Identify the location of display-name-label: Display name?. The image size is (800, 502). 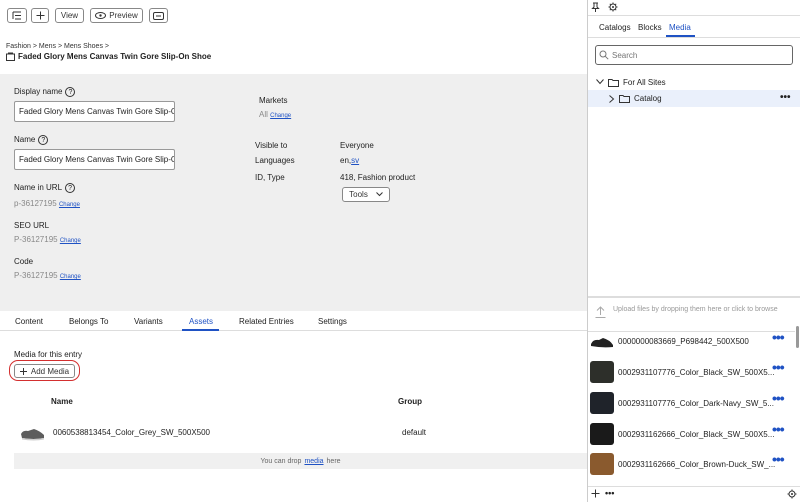
(45, 92).